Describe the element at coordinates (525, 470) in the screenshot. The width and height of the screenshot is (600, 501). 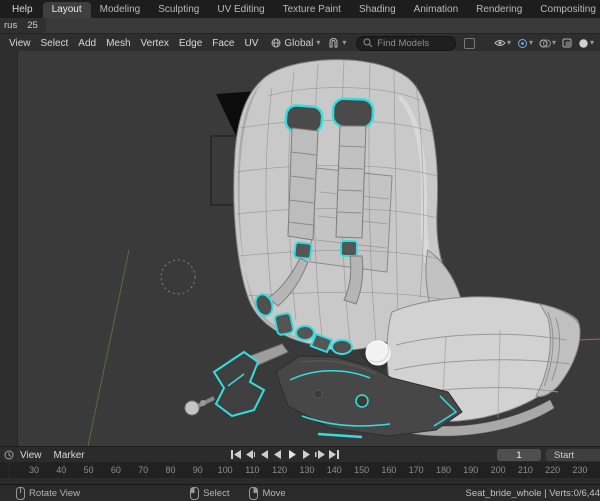
I see `timeline-tick: 210` at that location.